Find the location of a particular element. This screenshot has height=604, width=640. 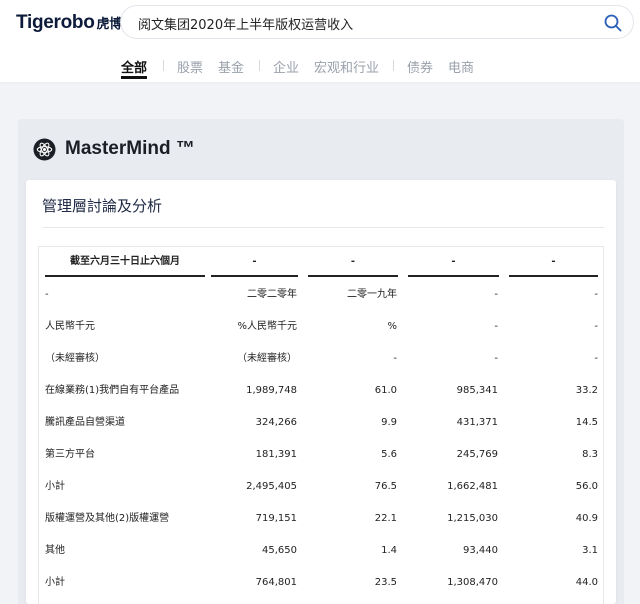

table-cell: 45,650 is located at coordinates (279, 550).